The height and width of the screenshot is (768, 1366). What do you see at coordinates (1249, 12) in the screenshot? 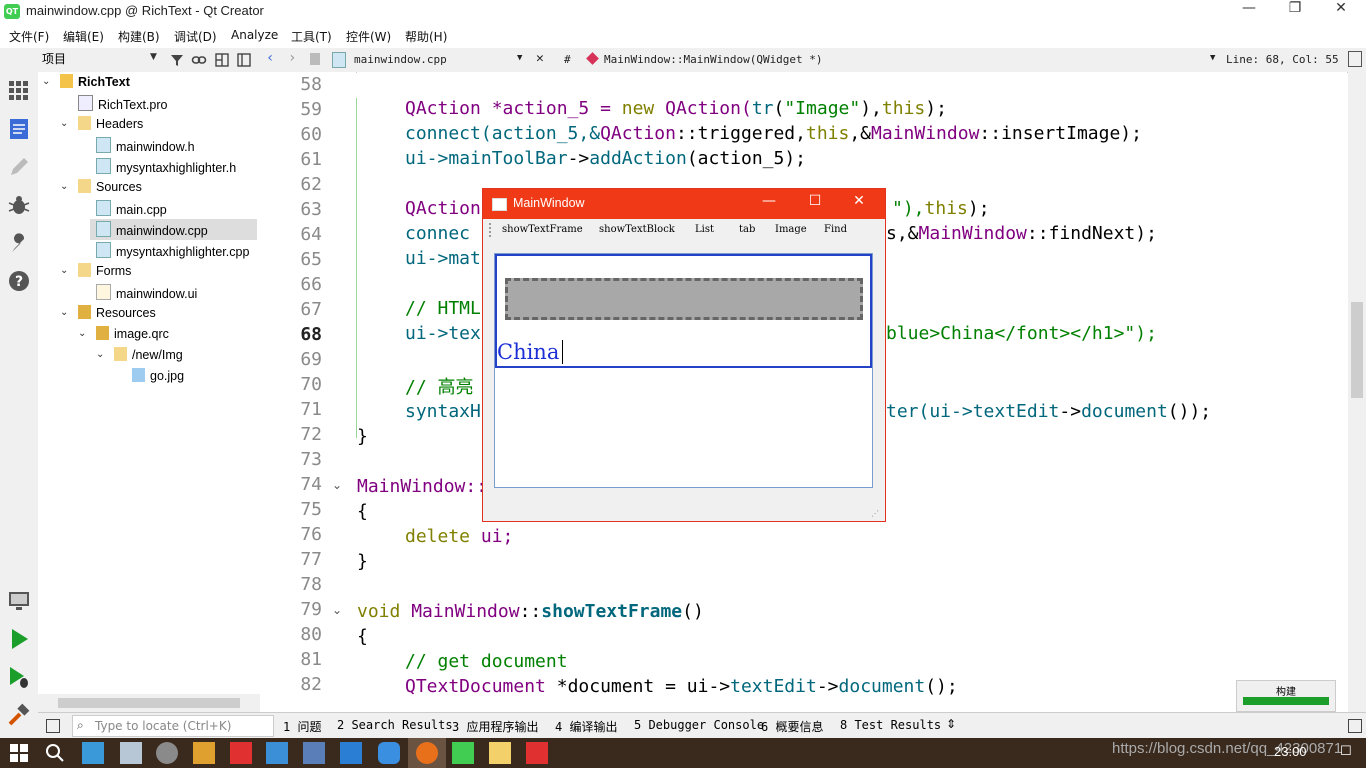
I see `minimize-button: —` at bounding box center [1249, 12].